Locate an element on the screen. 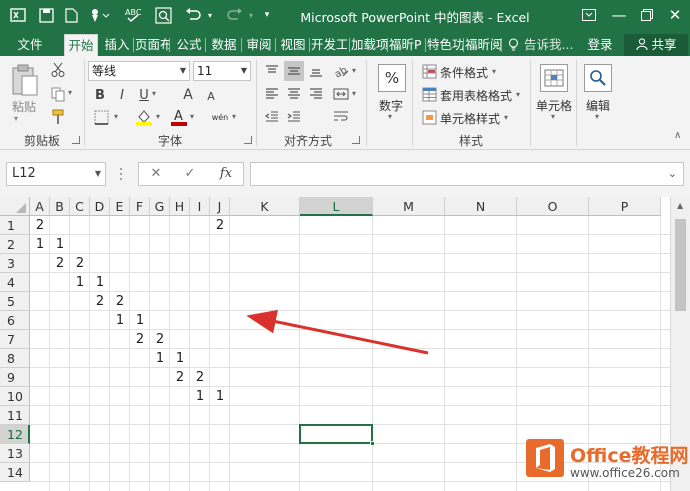 The image size is (690, 491). underline-dropdown-icon: ▾ is located at coordinates (154, 93).